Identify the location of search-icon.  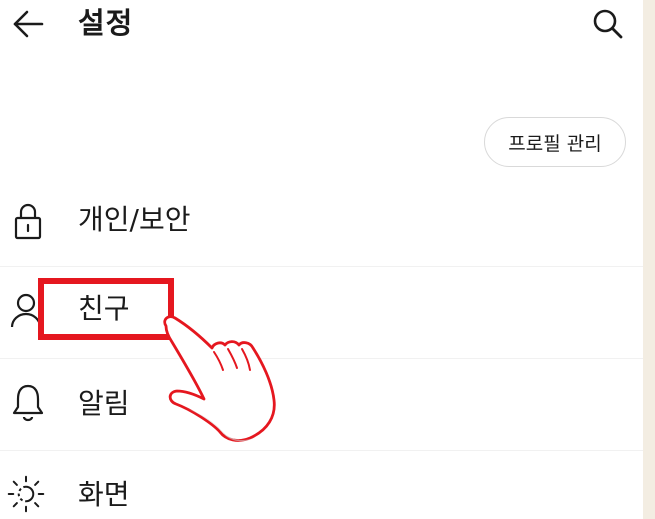
(608, 24).